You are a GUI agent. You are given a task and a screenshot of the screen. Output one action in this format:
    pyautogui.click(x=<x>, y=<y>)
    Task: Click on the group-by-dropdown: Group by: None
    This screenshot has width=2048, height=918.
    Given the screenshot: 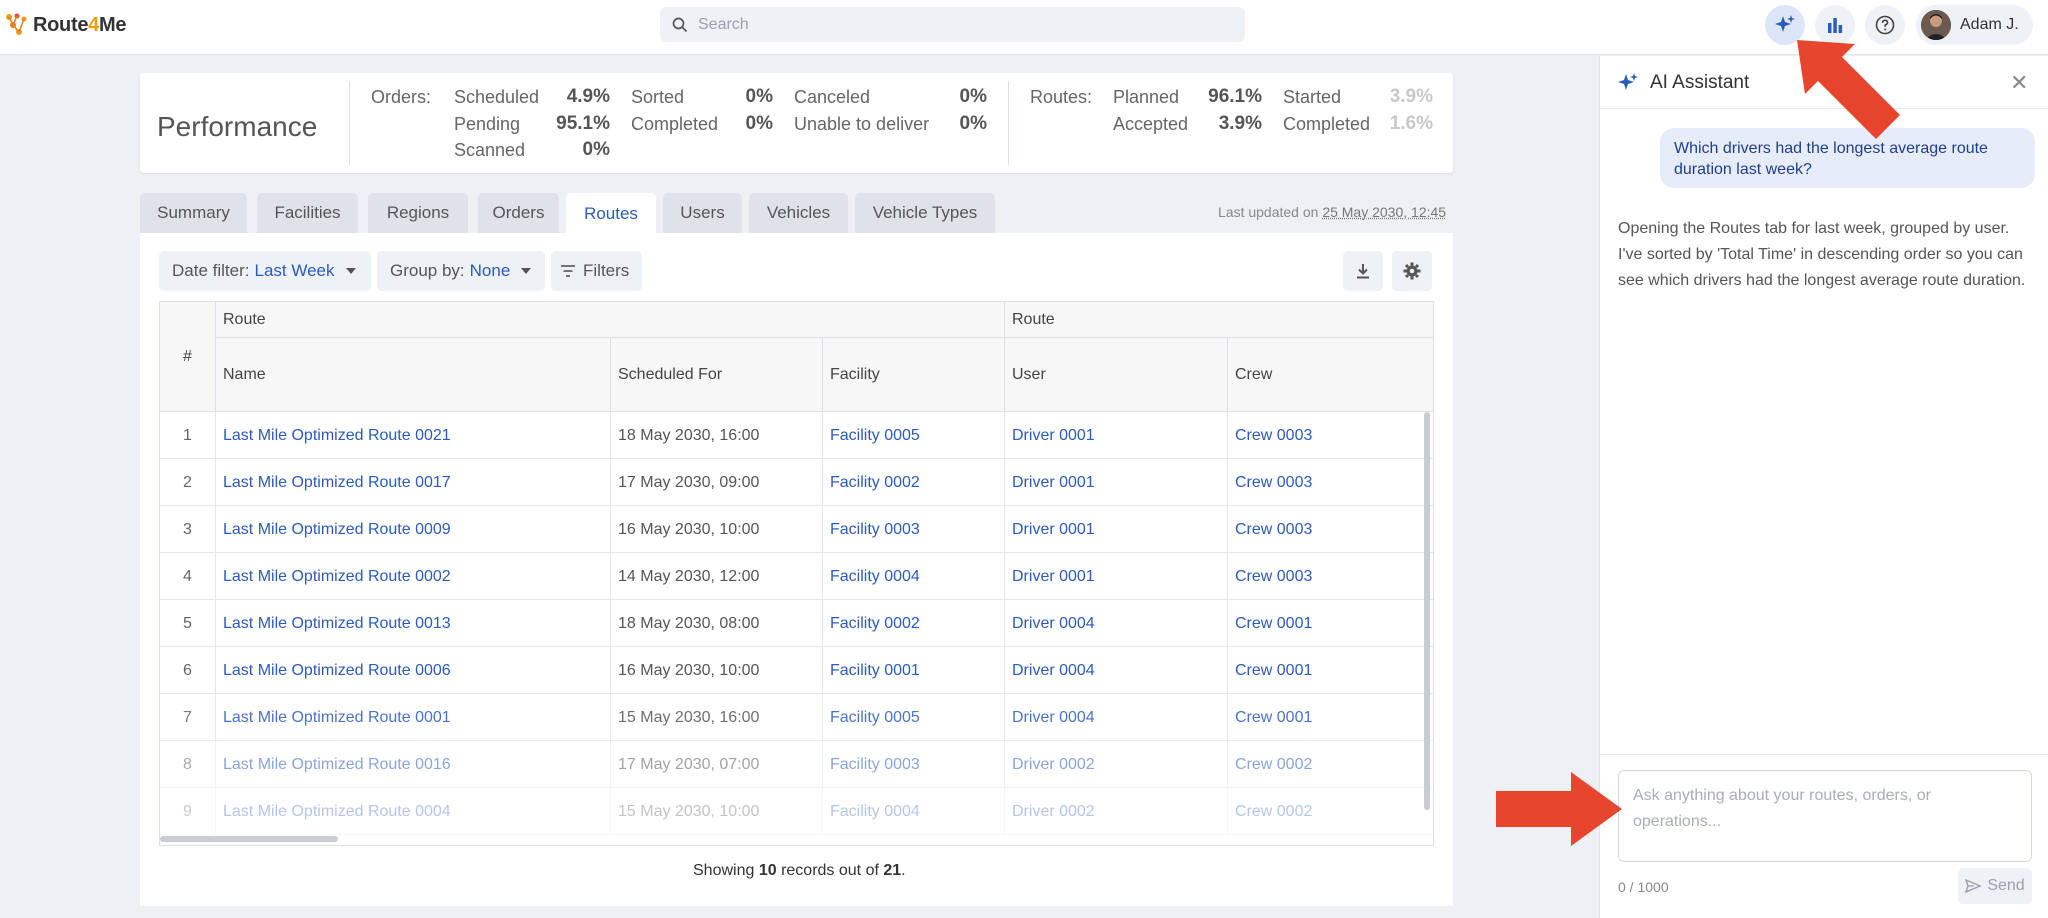 What is the action you would take?
    pyautogui.click(x=461, y=271)
    